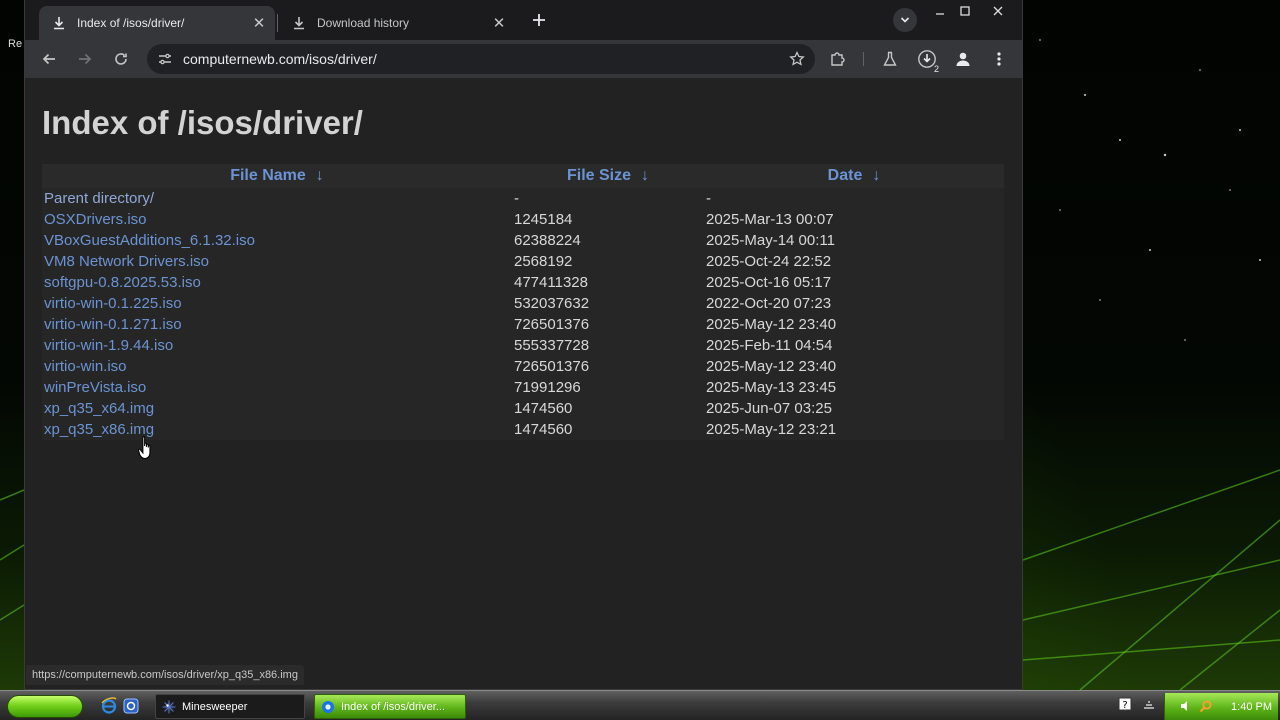  I want to click on chevron-down-icon, so click(905, 20).